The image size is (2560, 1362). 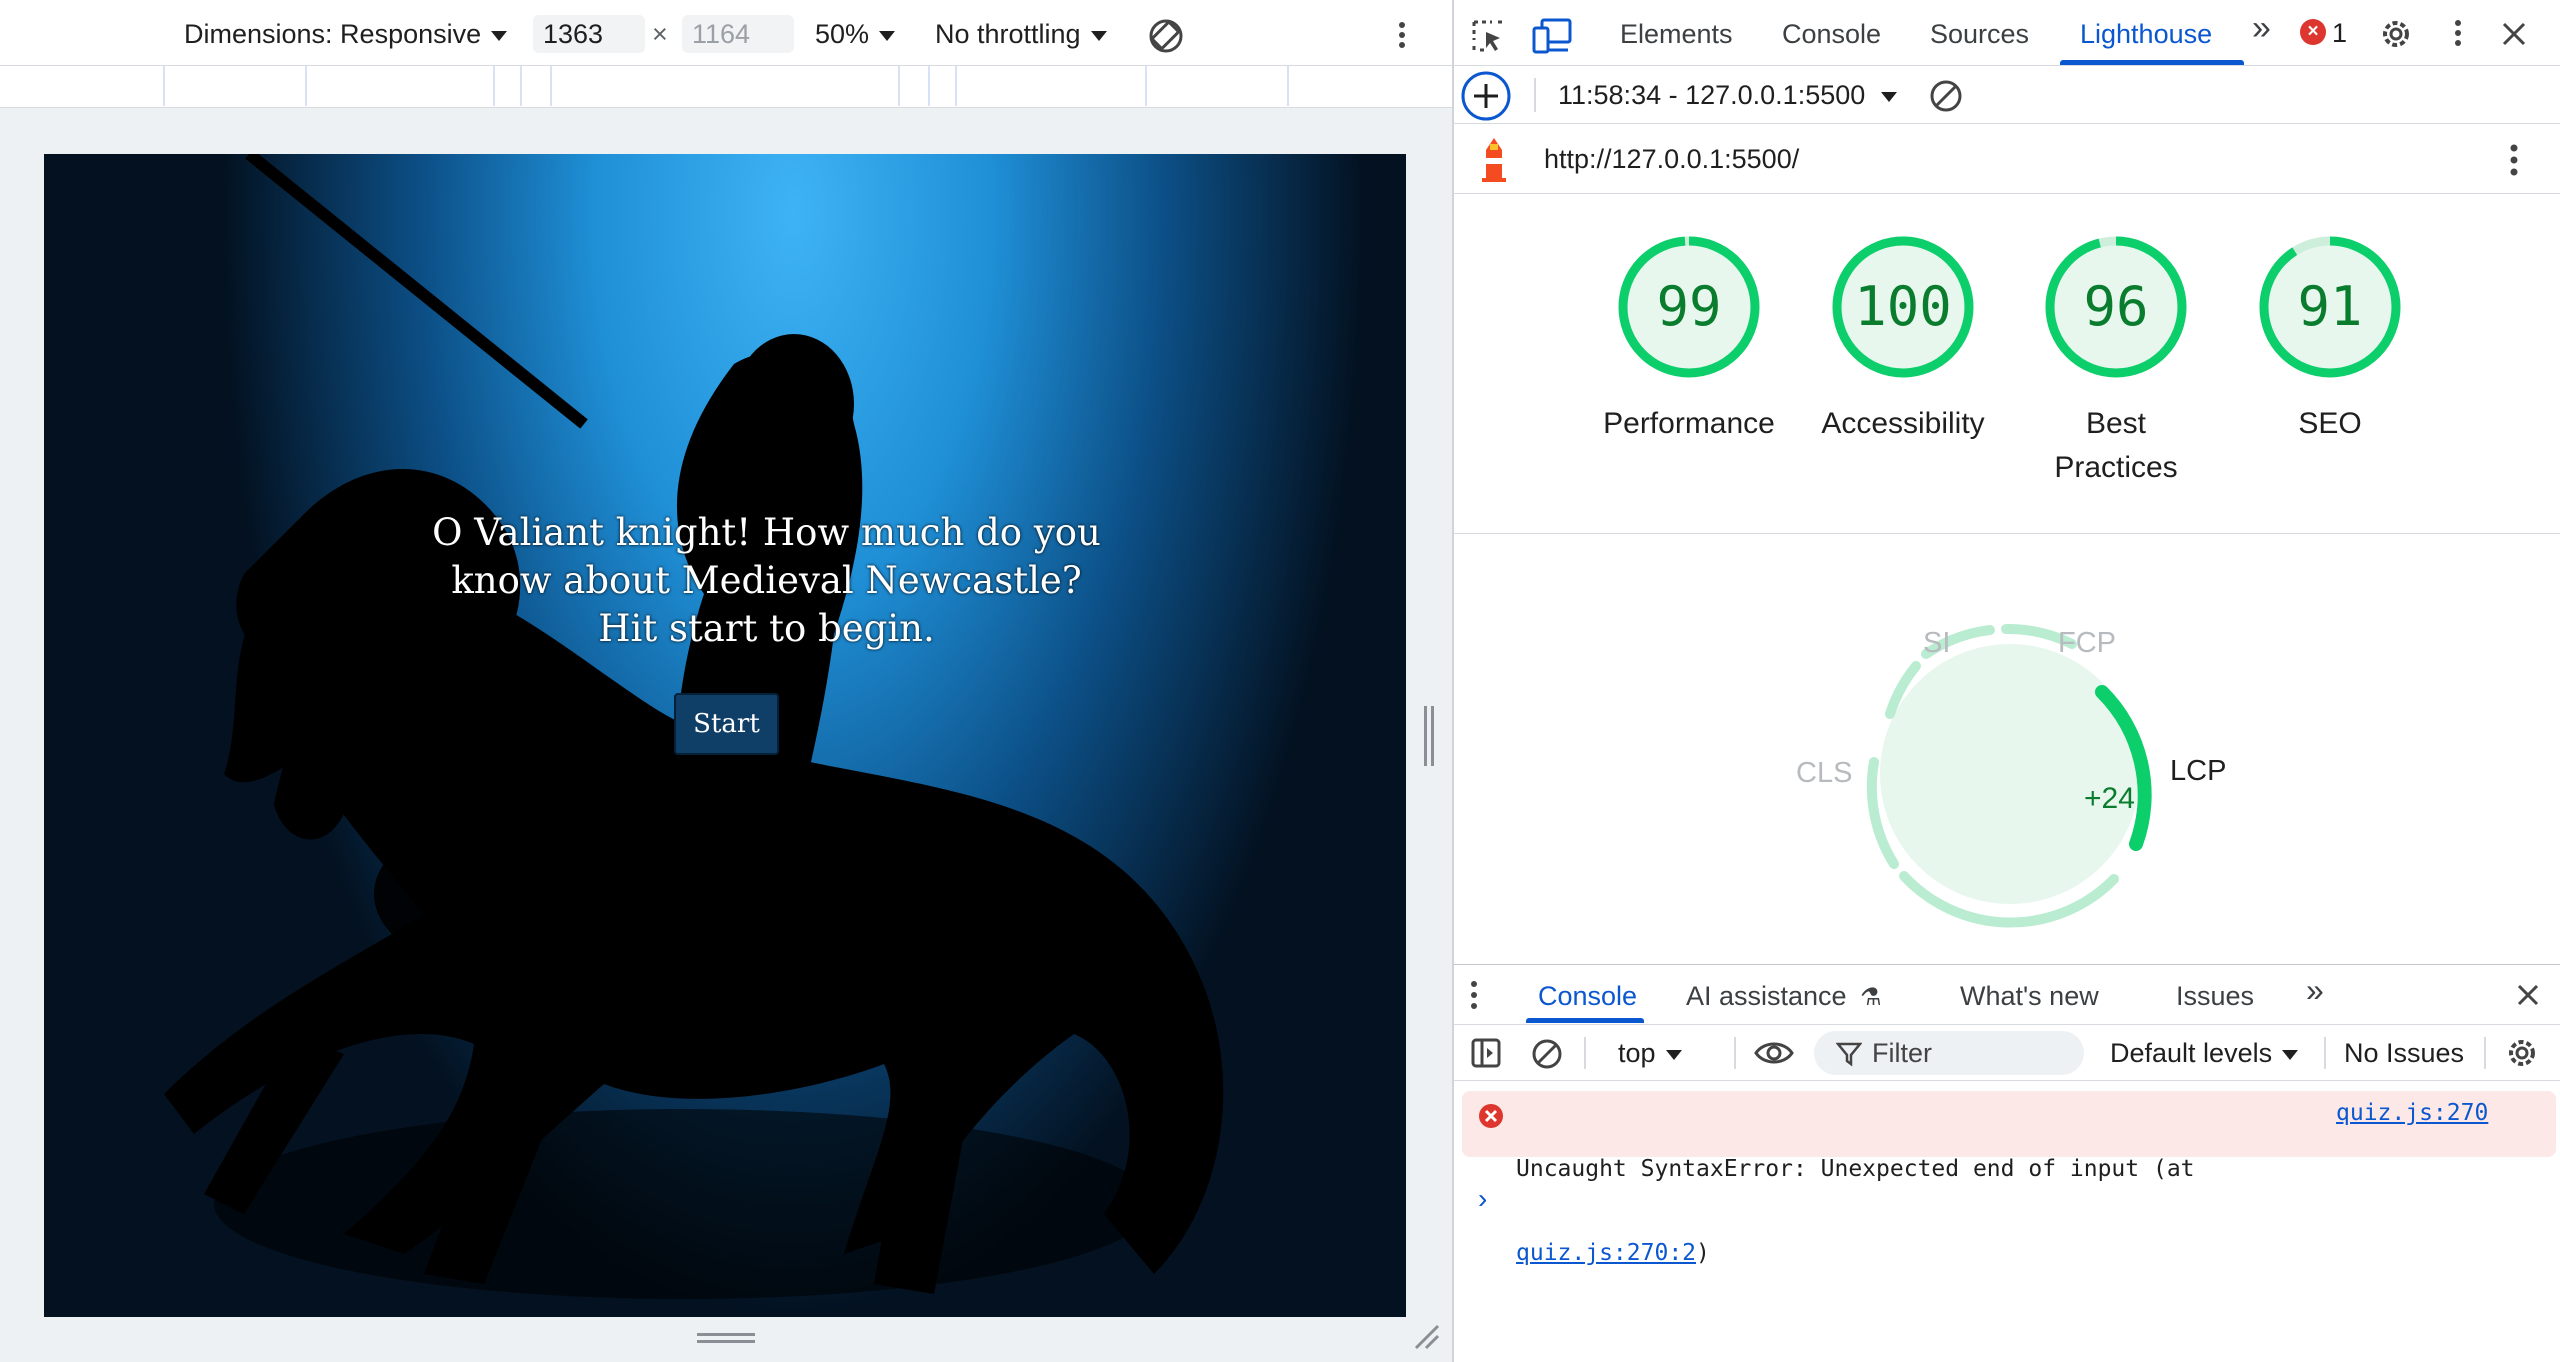 What do you see at coordinates (2528, 995) in the screenshot?
I see `close-drawer-icon` at bounding box center [2528, 995].